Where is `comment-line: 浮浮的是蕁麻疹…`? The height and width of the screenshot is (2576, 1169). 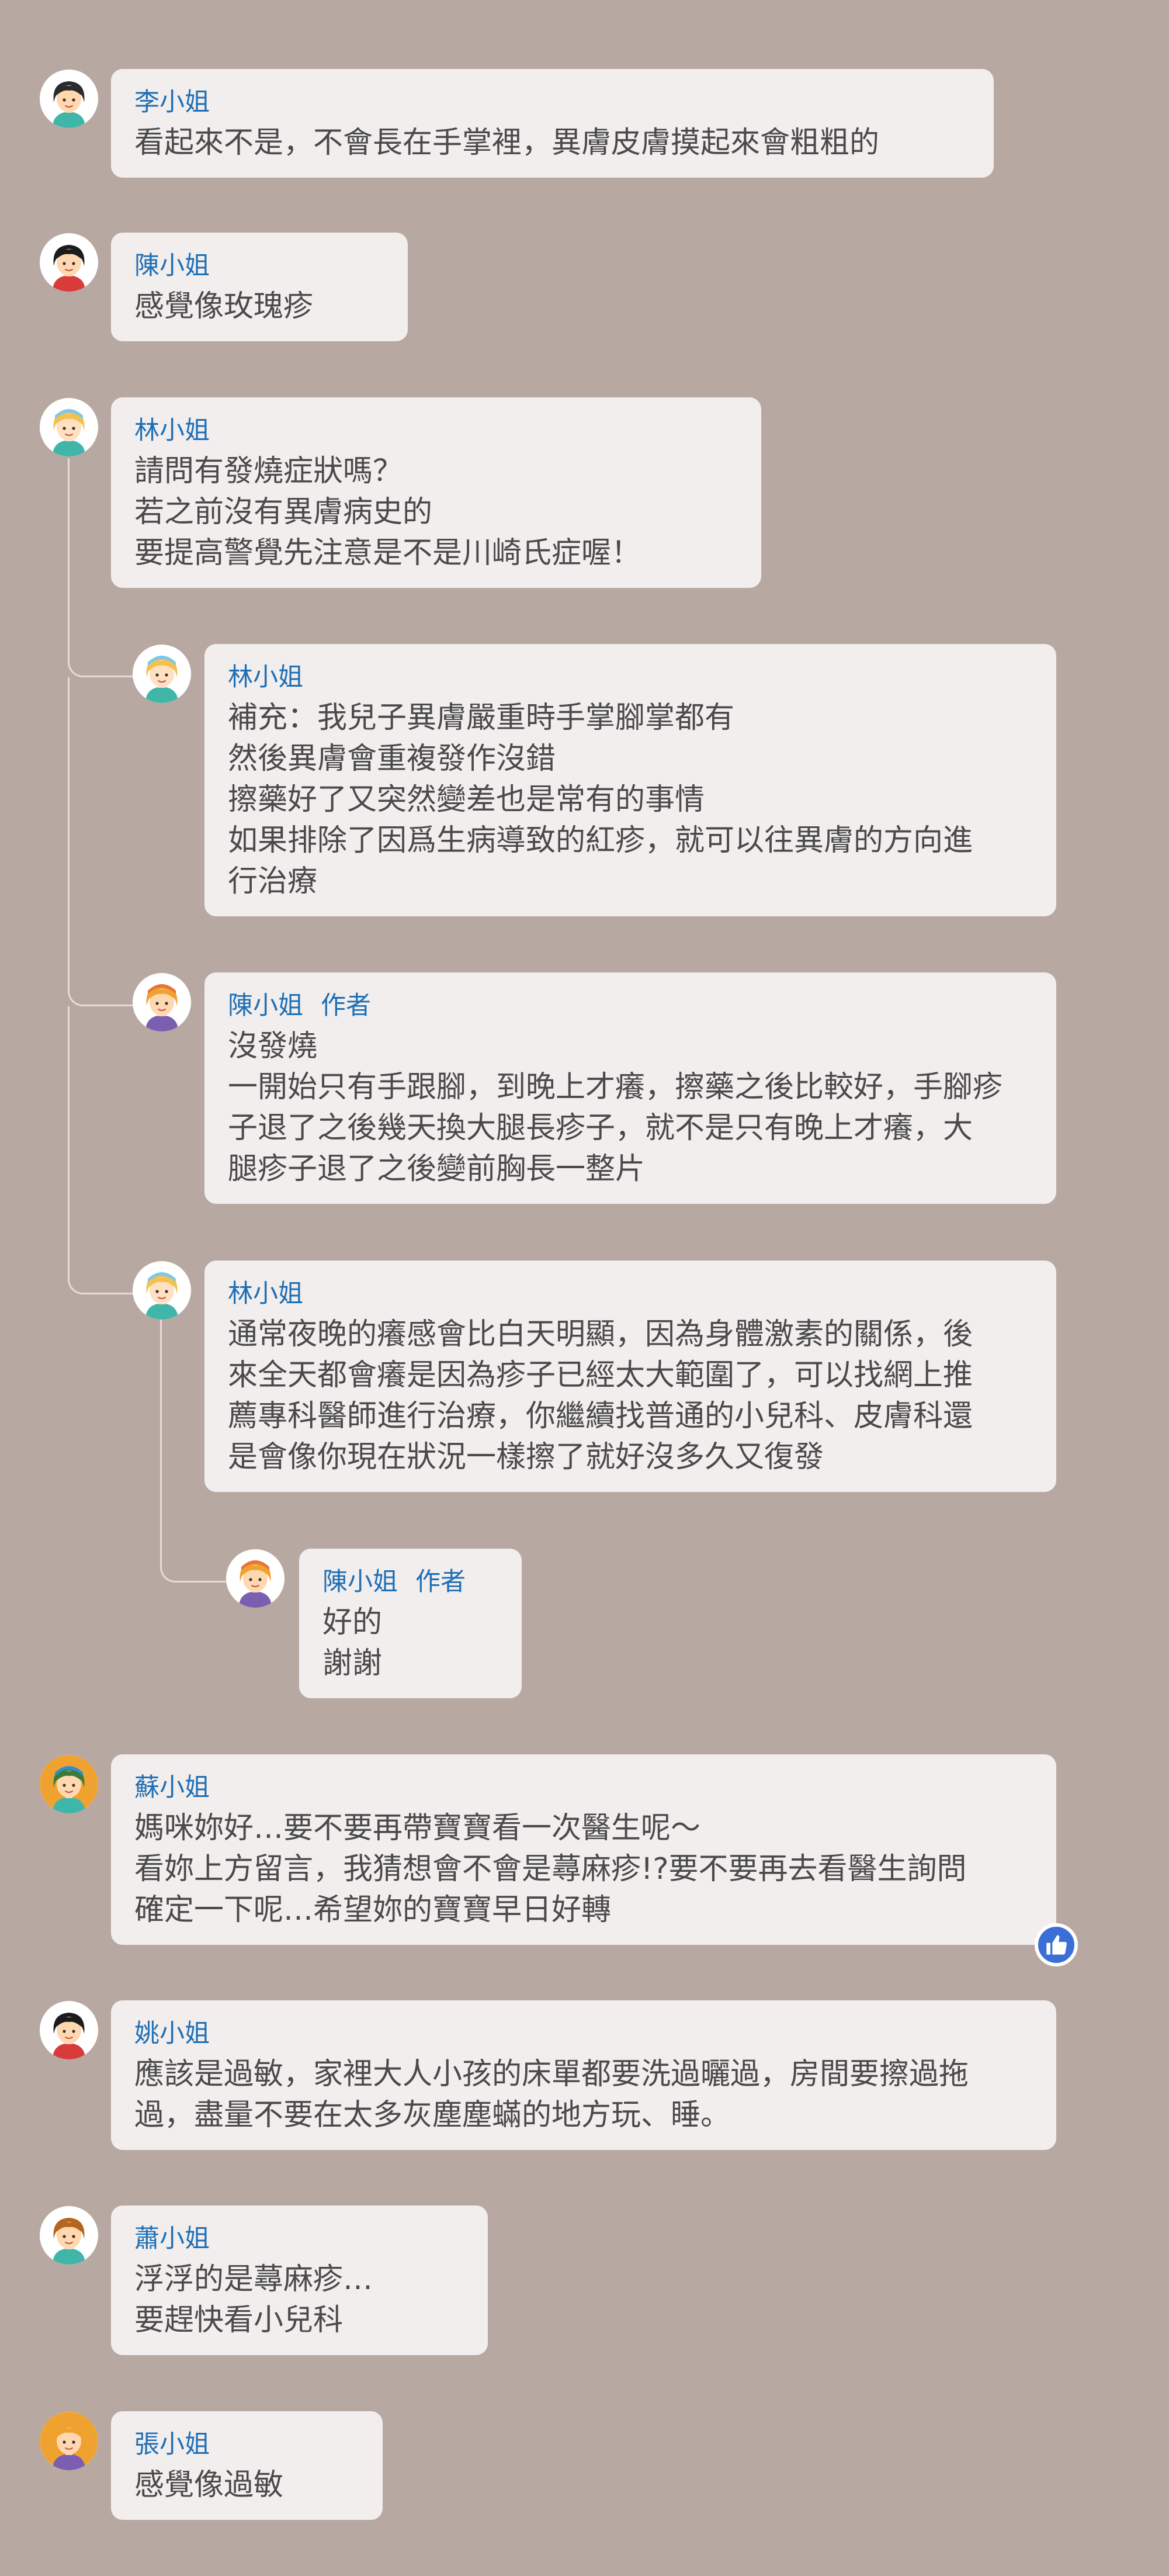
comment-line: 浮浮的是蕁麻疹… is located at coordinates (254, 2279).